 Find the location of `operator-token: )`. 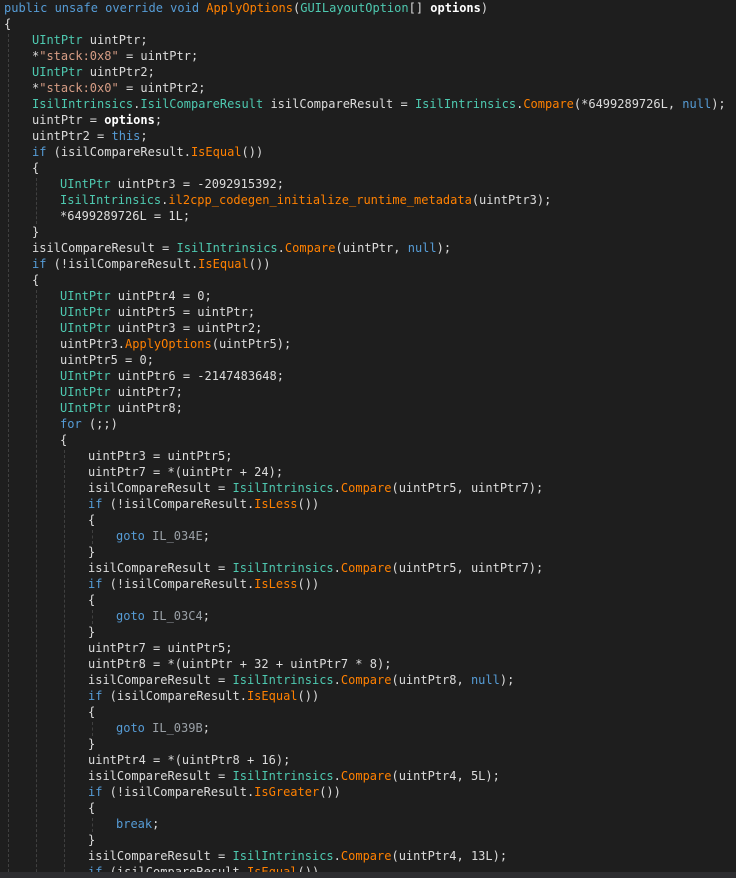

operator-token: ) is located at coordinates (484, 8).